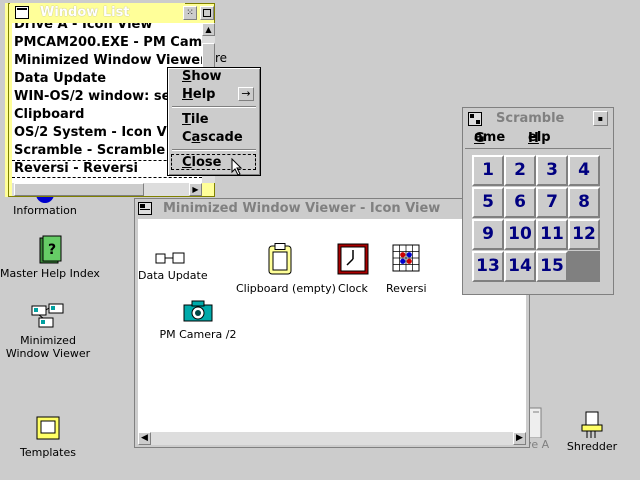  Describe the element at coordinates (204, 94) in the screenshot. I see `menu-item-label: elp` at that location.